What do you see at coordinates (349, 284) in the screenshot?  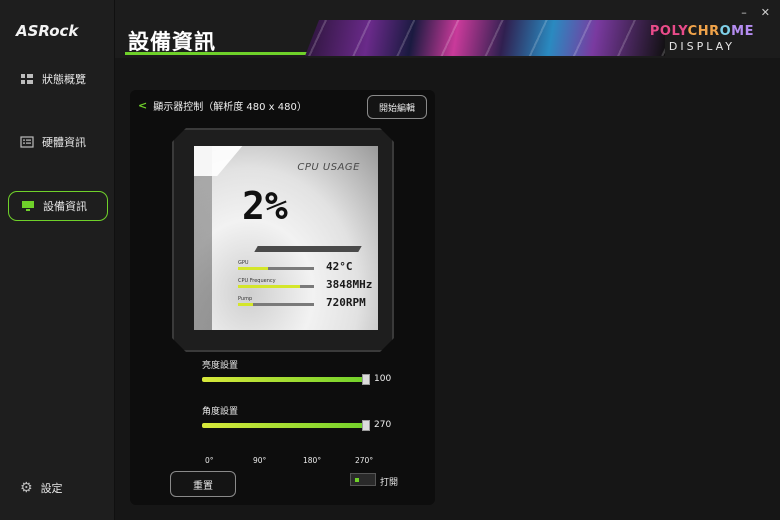 I see `metric-value: 3848MHz` at bounding box center [349, 284].